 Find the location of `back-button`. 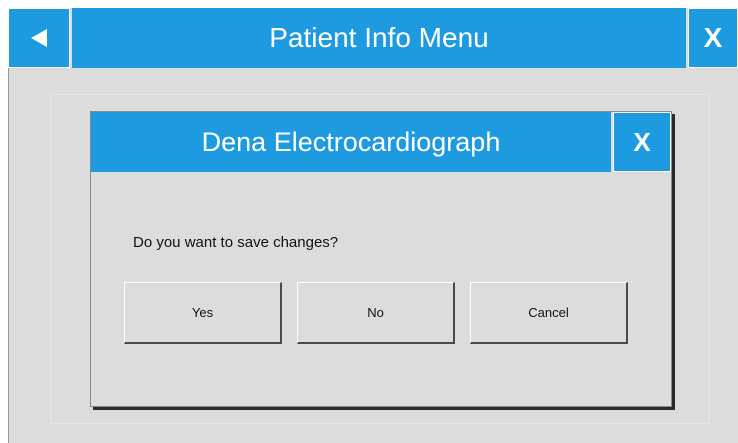

back-button is located at coordinates (39, 38).